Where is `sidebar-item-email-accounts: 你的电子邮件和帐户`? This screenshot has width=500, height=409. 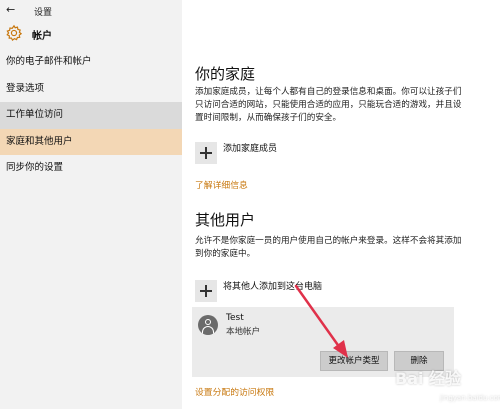
sidebar-item-email-accounts: 你的电子邮件和帐户 is located at coordinates (91, 62).